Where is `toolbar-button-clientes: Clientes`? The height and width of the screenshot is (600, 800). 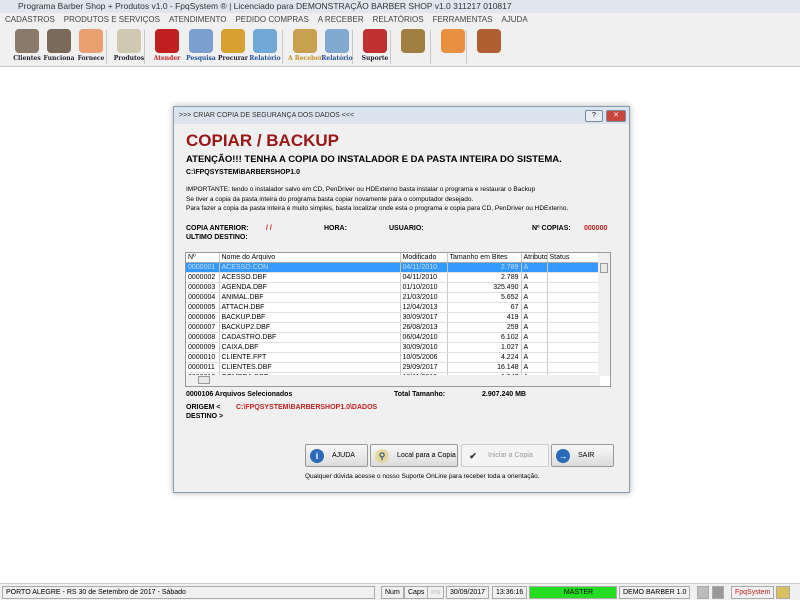
toolbar-button-clientes: Clientes is located at coordinates (27, 47).